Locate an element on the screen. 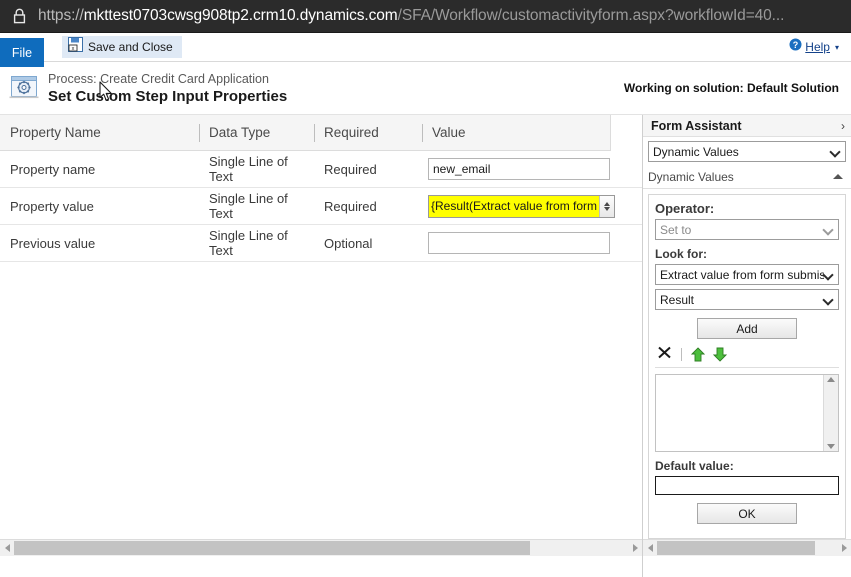 Image resolution: width=851 pixels, height=577 pixels. add-button: Add is located at coordinates (747, 328).